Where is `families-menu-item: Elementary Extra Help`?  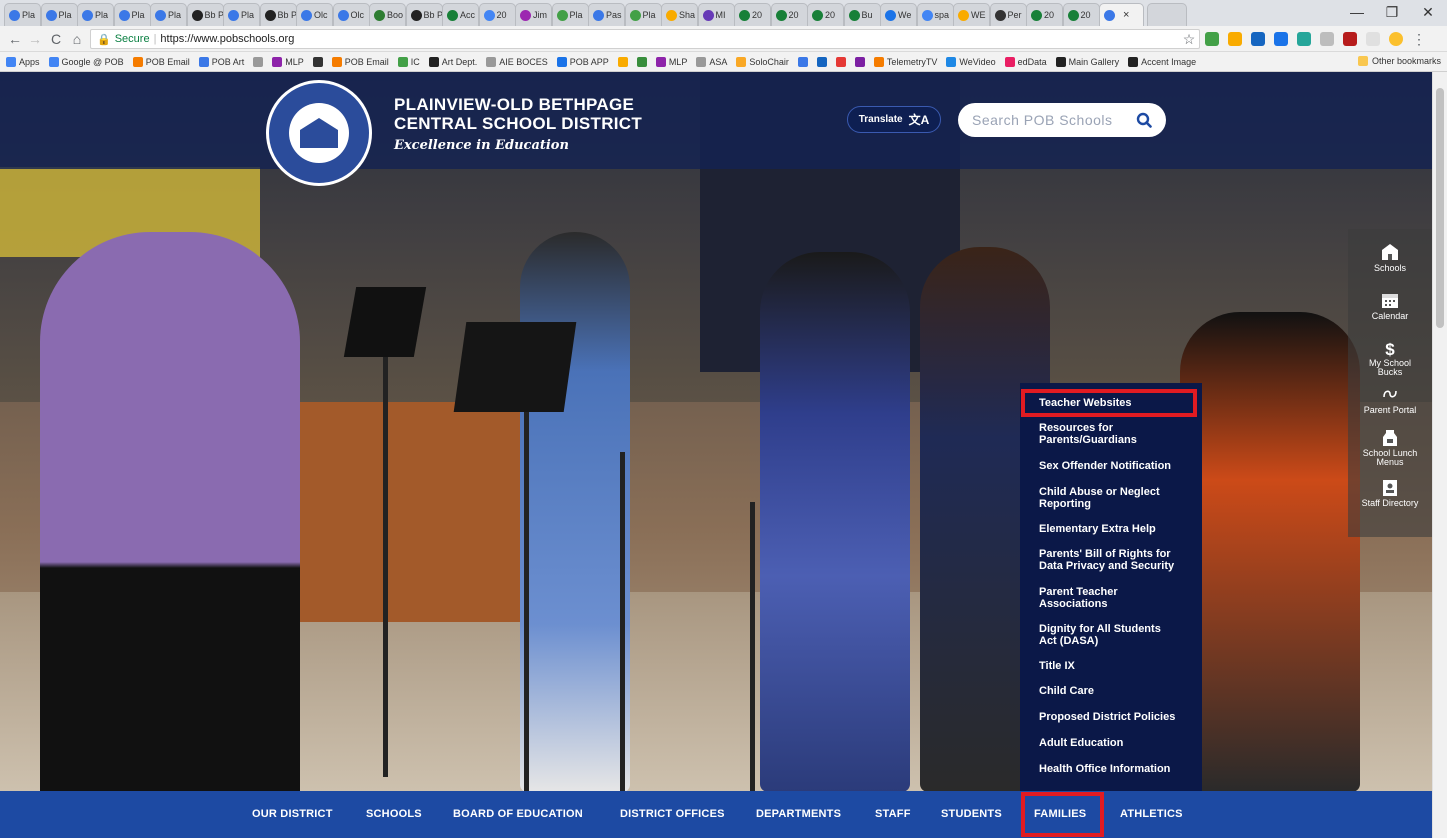
families-menu-item: Elementary Extra Help is located at coordinates (1119, 529).